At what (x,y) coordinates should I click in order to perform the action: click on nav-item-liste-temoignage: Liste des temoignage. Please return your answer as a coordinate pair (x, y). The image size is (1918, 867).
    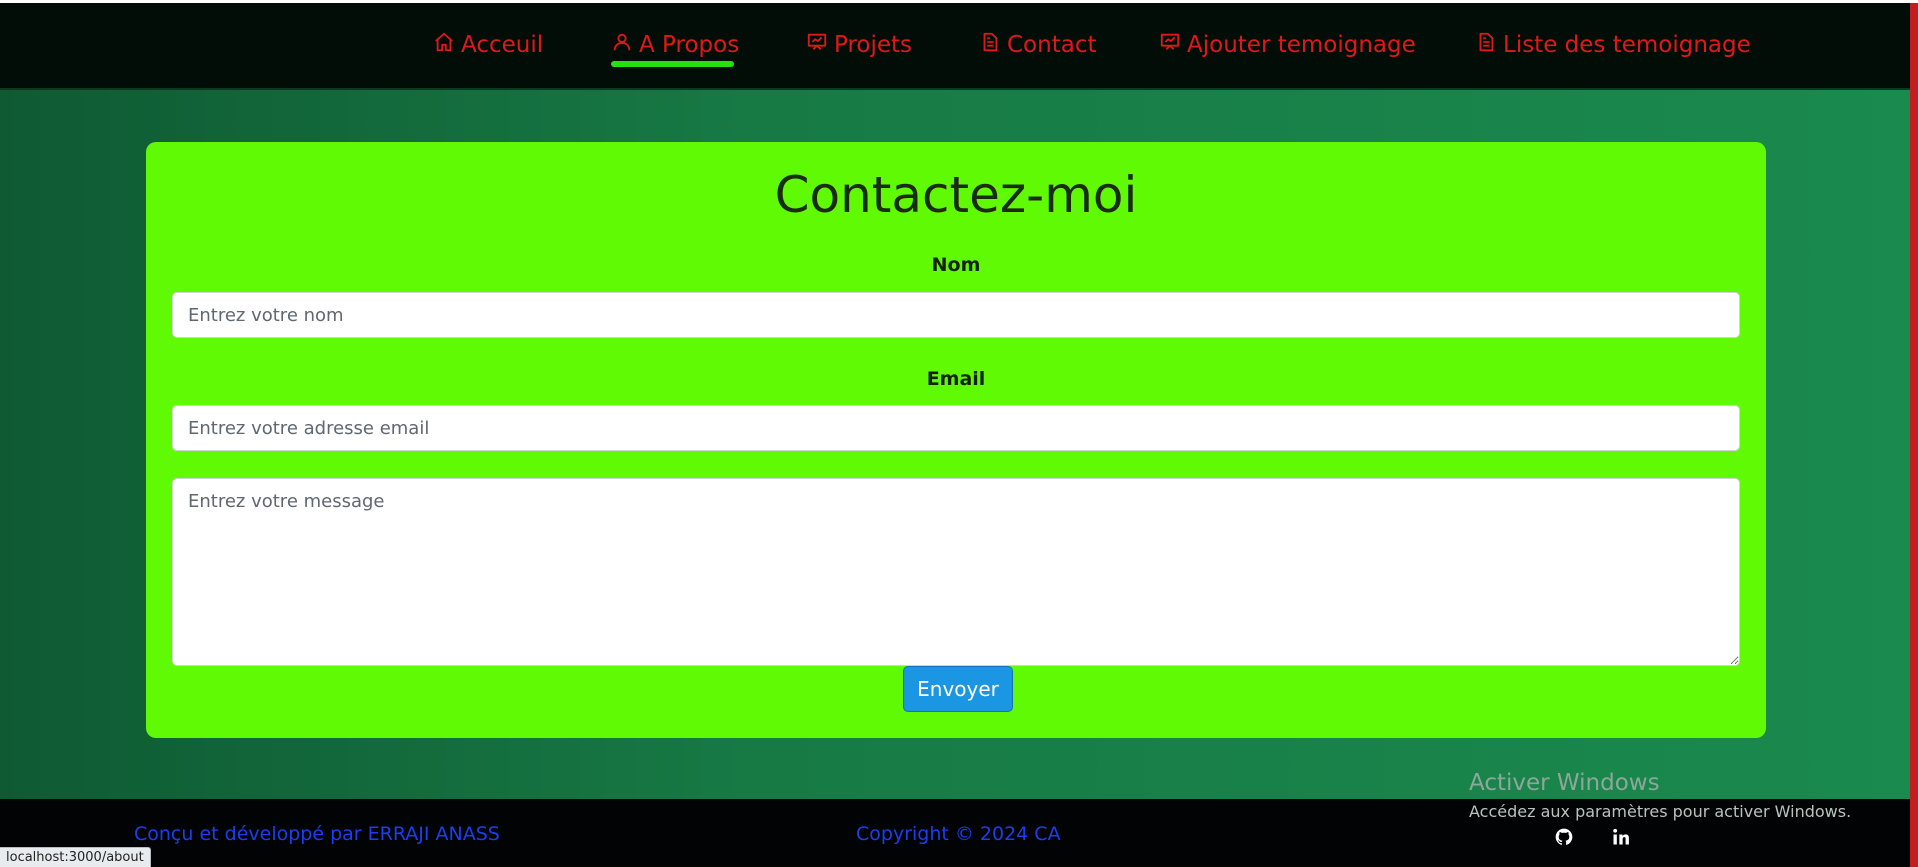
    Looking at the image, I should click on (1613, 45).